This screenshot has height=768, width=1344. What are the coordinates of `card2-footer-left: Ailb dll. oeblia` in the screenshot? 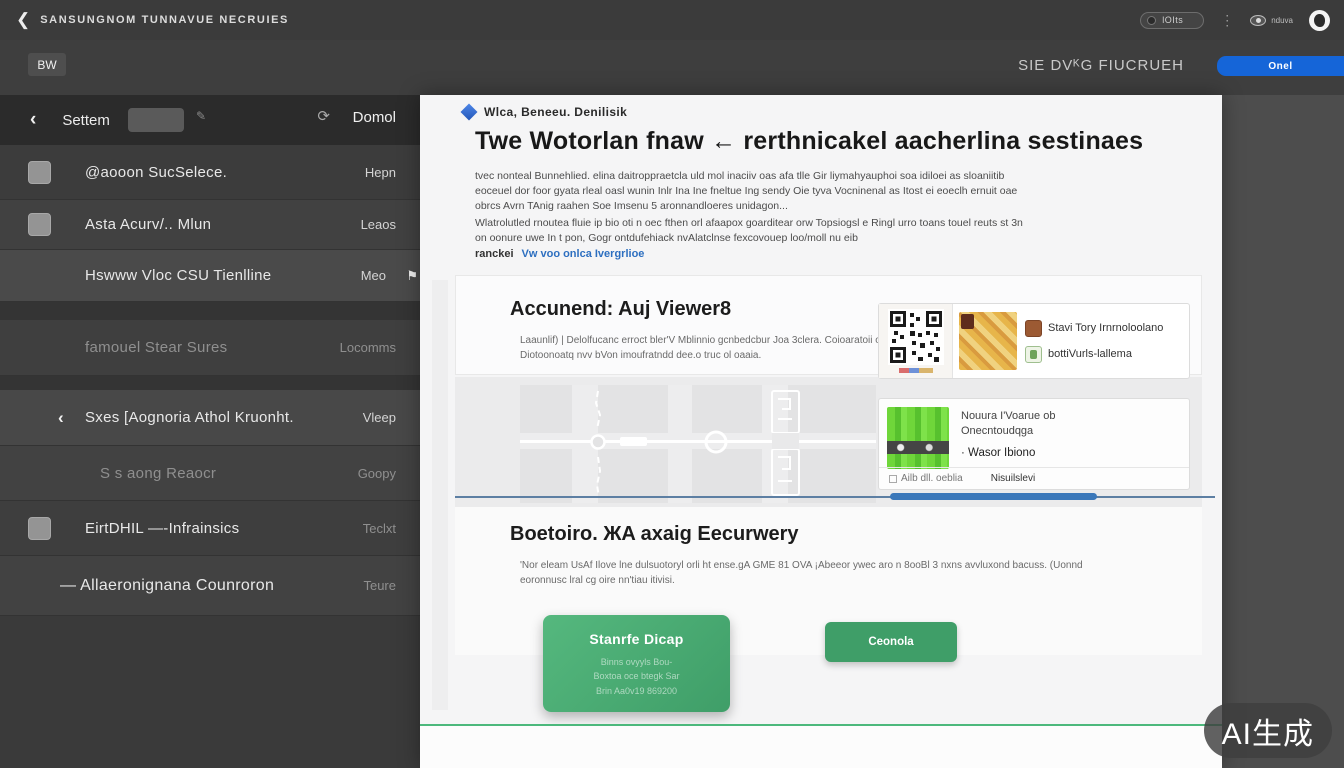 It's located at (926, 478).